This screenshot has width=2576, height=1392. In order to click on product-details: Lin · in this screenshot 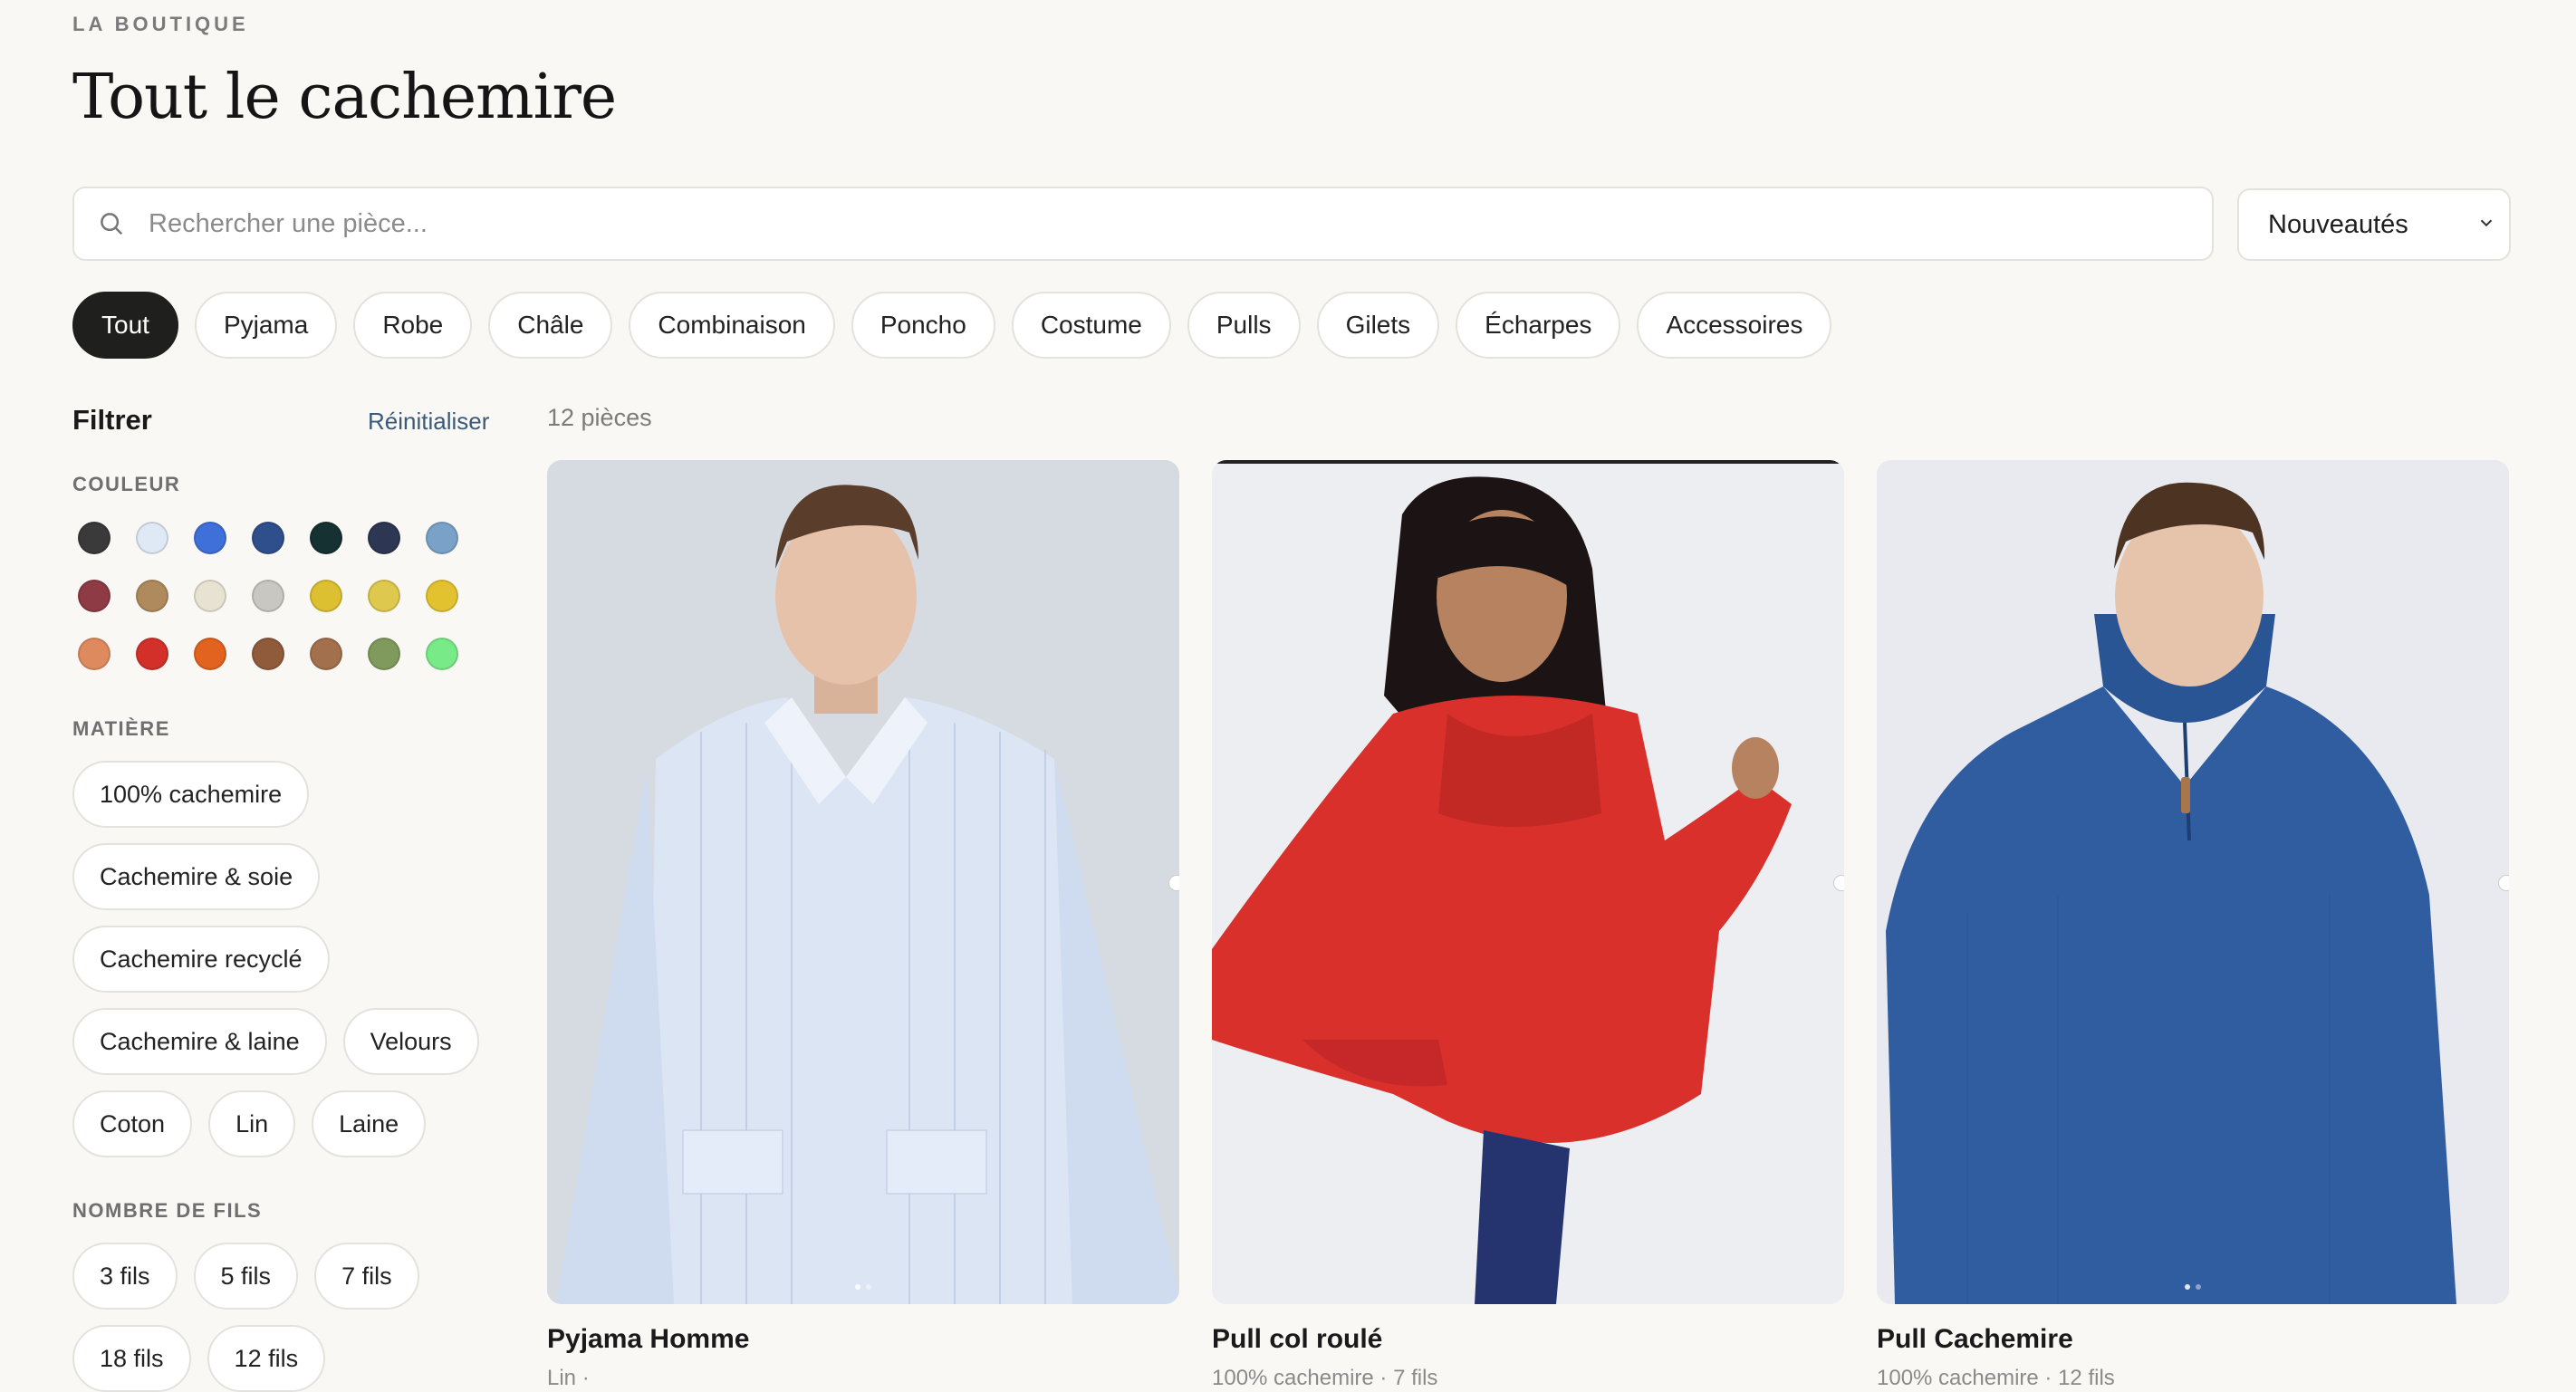, I will do `click(568, 1378)`.